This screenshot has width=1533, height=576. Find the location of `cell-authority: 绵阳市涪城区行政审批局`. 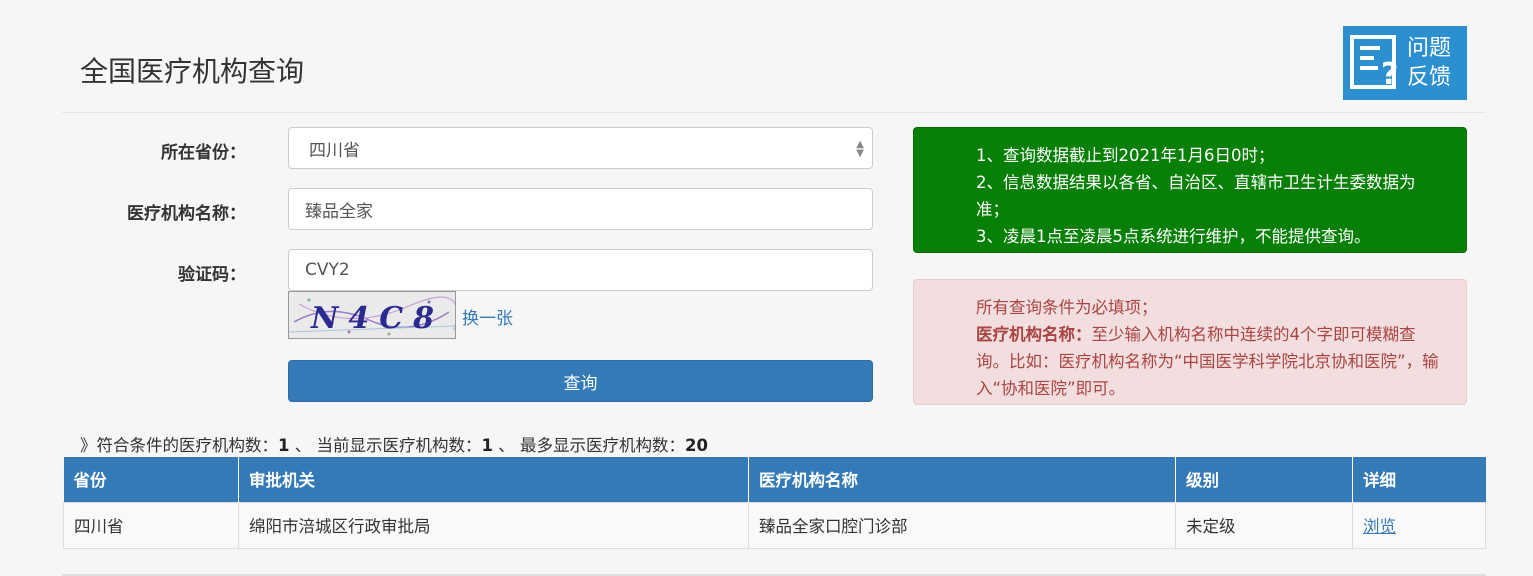

cell-authority: 绵阳市涪城区行政审批局 is located at coordinates (493, 525).